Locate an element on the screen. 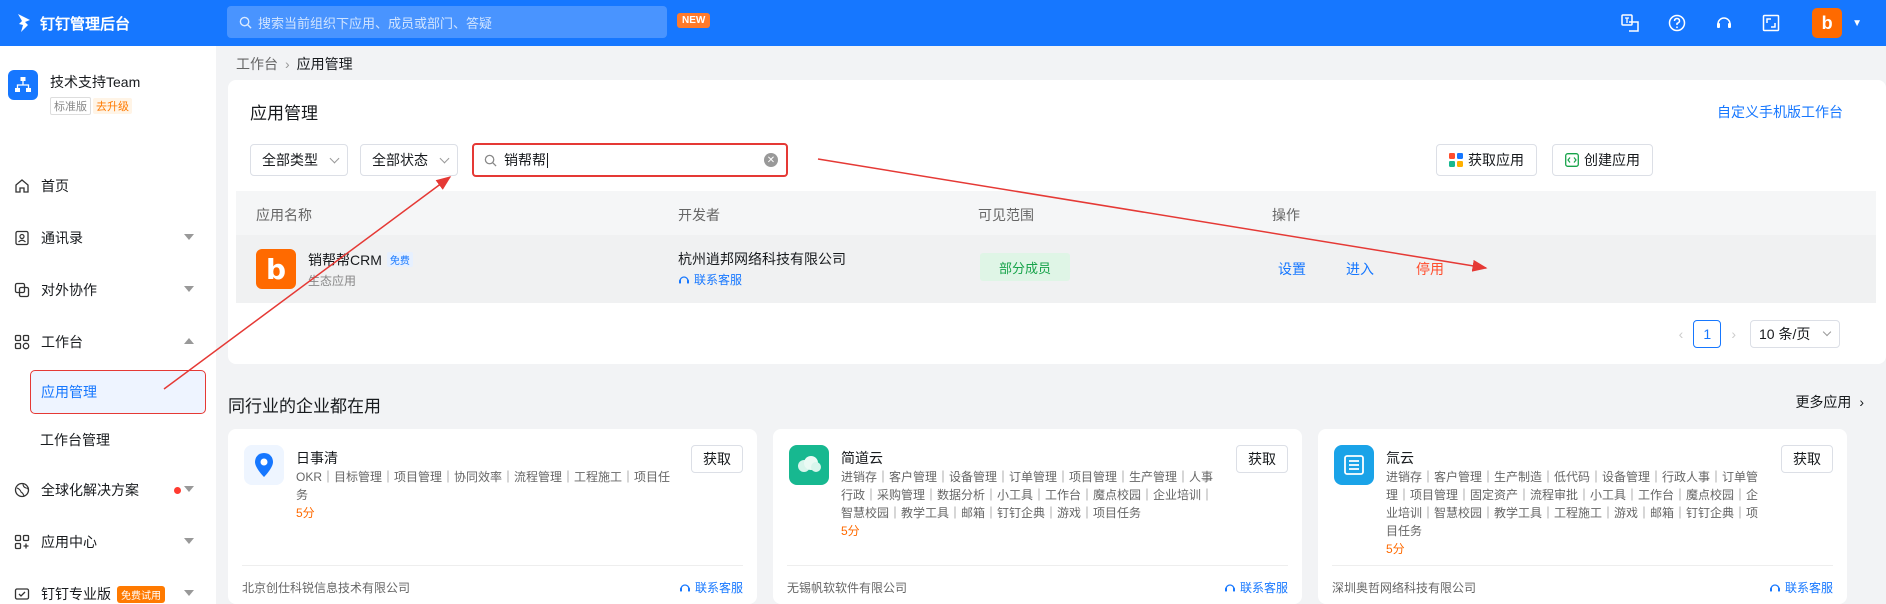 The image size is (1886, 604). column-header-actions: 操作 is located at coordinates (1286, 215).